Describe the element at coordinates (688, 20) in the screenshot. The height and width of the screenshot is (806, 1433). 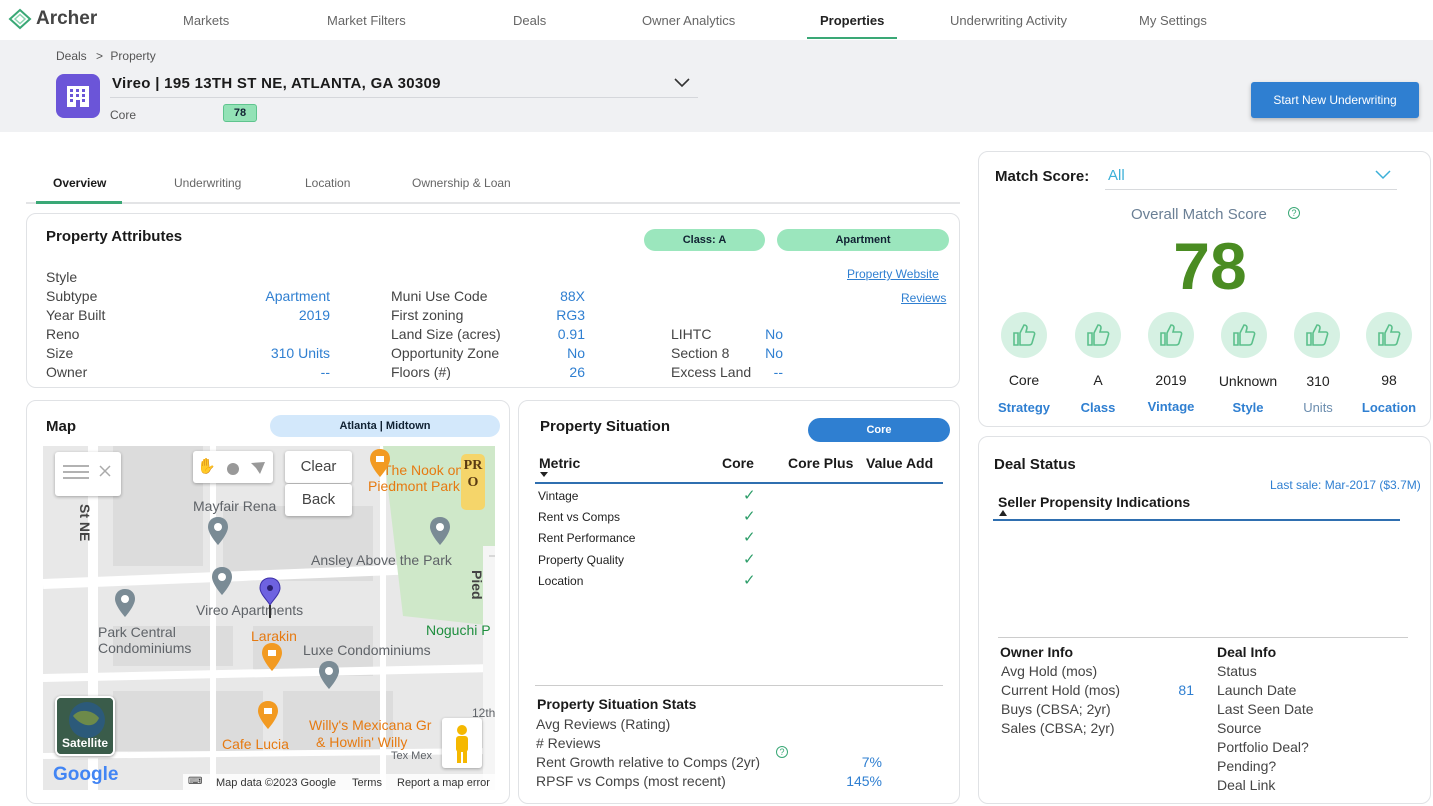
I see `nav-owner-analytics: Owner Analytics` at that location.